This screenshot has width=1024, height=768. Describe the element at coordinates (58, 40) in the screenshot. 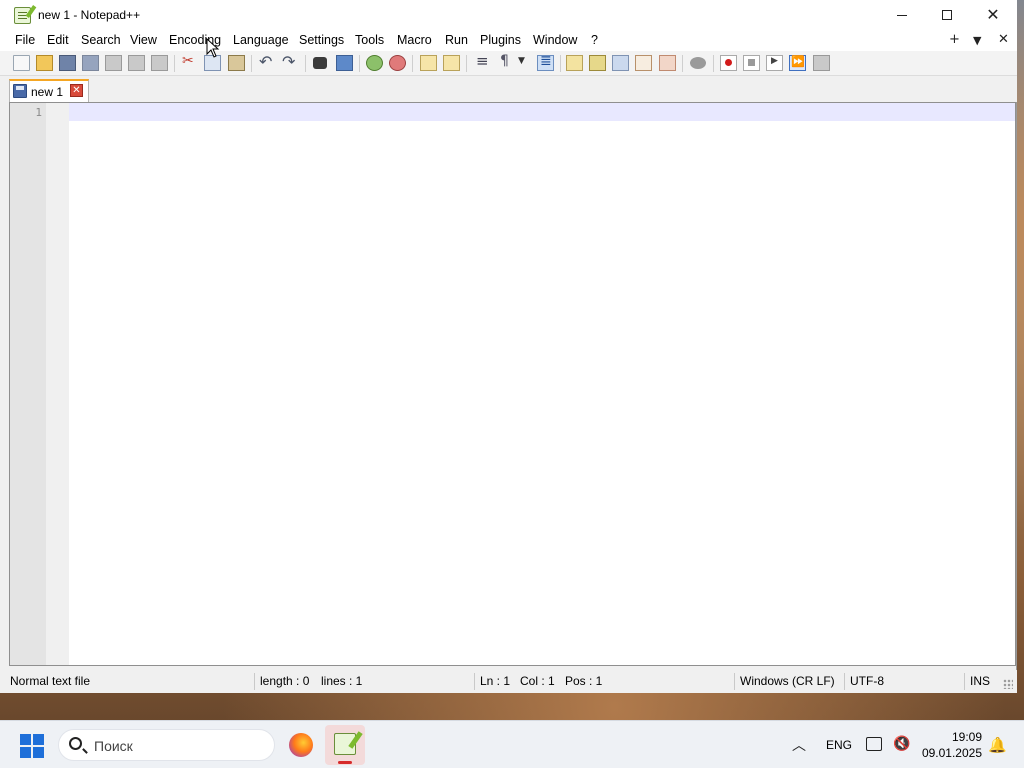

I see `menu-edit: Edit` at that location.